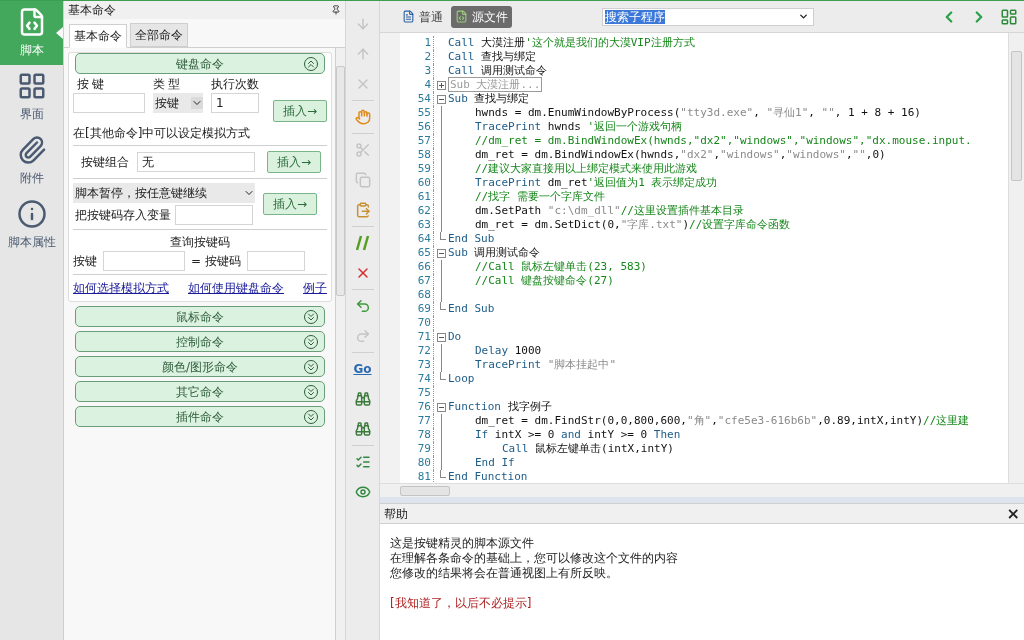  Describe the element at coordinates (417, 71) in the screenshot. I see `line-number: 3` at that location.